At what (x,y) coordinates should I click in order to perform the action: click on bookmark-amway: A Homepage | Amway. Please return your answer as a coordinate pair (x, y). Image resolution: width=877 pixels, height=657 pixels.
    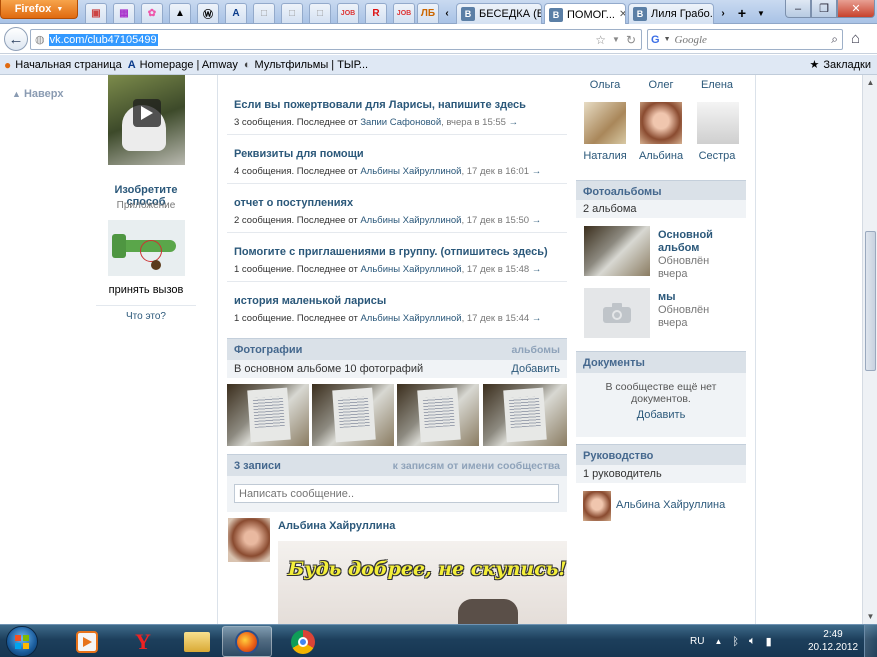
    Looking at the image, I should click on (183, 65).